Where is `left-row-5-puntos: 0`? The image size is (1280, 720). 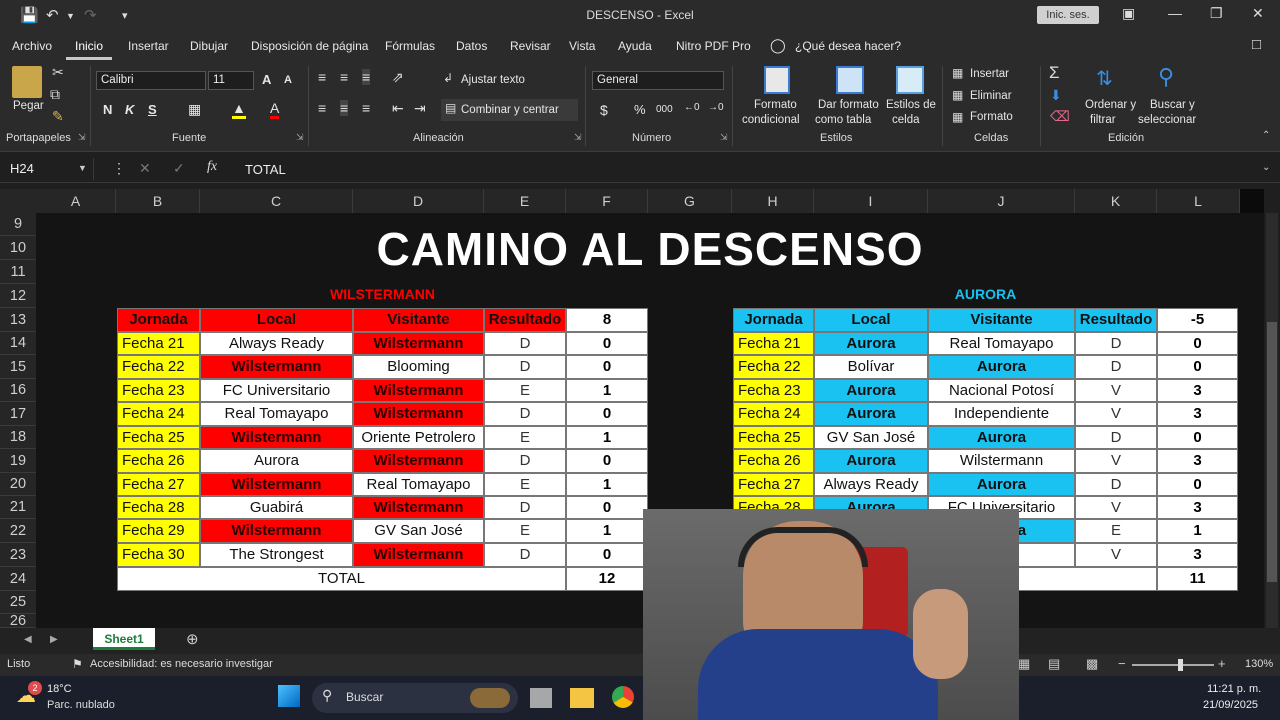 left-row-5-puntos: 0 is located at coordinates (607, 461).